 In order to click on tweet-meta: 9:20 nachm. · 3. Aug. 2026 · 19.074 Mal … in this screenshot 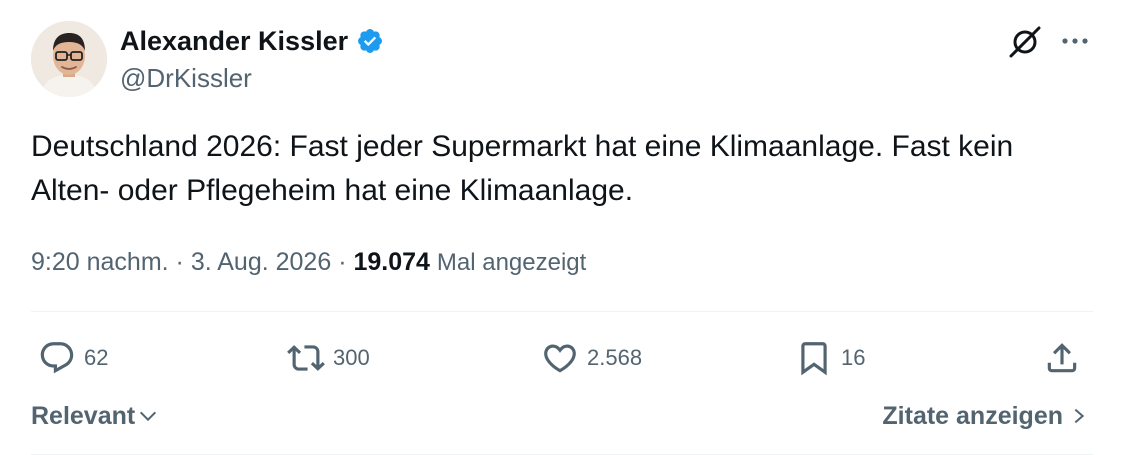, I will do `click(308, 262)`.